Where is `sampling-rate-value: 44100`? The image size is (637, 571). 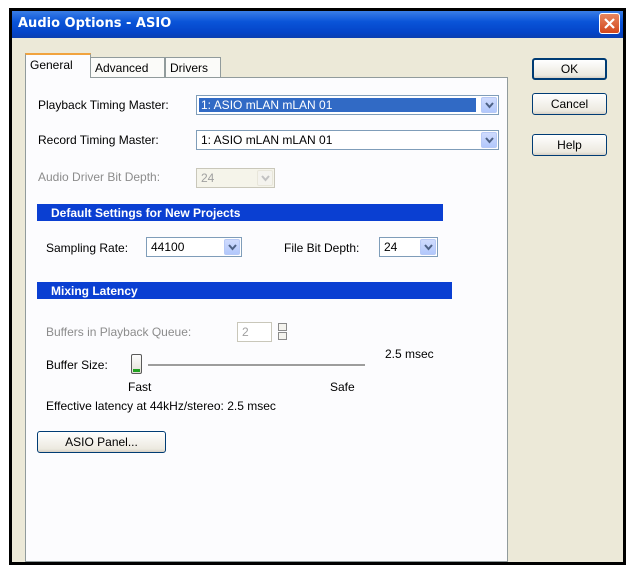 sampling-rate-value: 44100 is located at coordinates (168, 247).